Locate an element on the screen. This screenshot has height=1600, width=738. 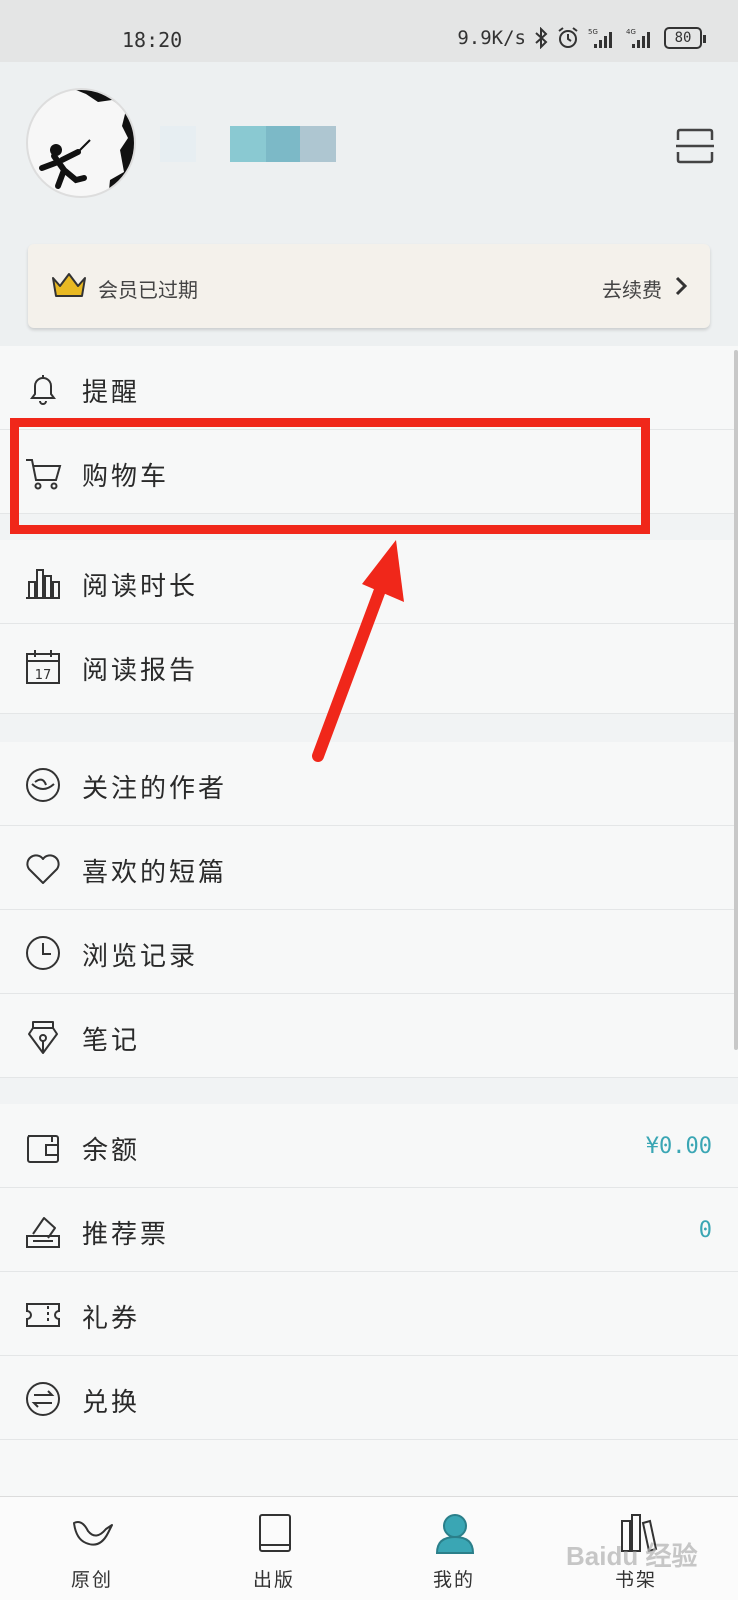
tab-mine: 我的 is located at coordinates (454, 1548).